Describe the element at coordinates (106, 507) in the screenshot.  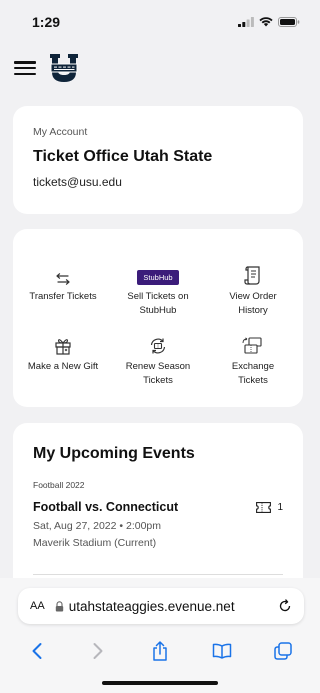
I see `event-name: Football vs. Connecticut` at that location.